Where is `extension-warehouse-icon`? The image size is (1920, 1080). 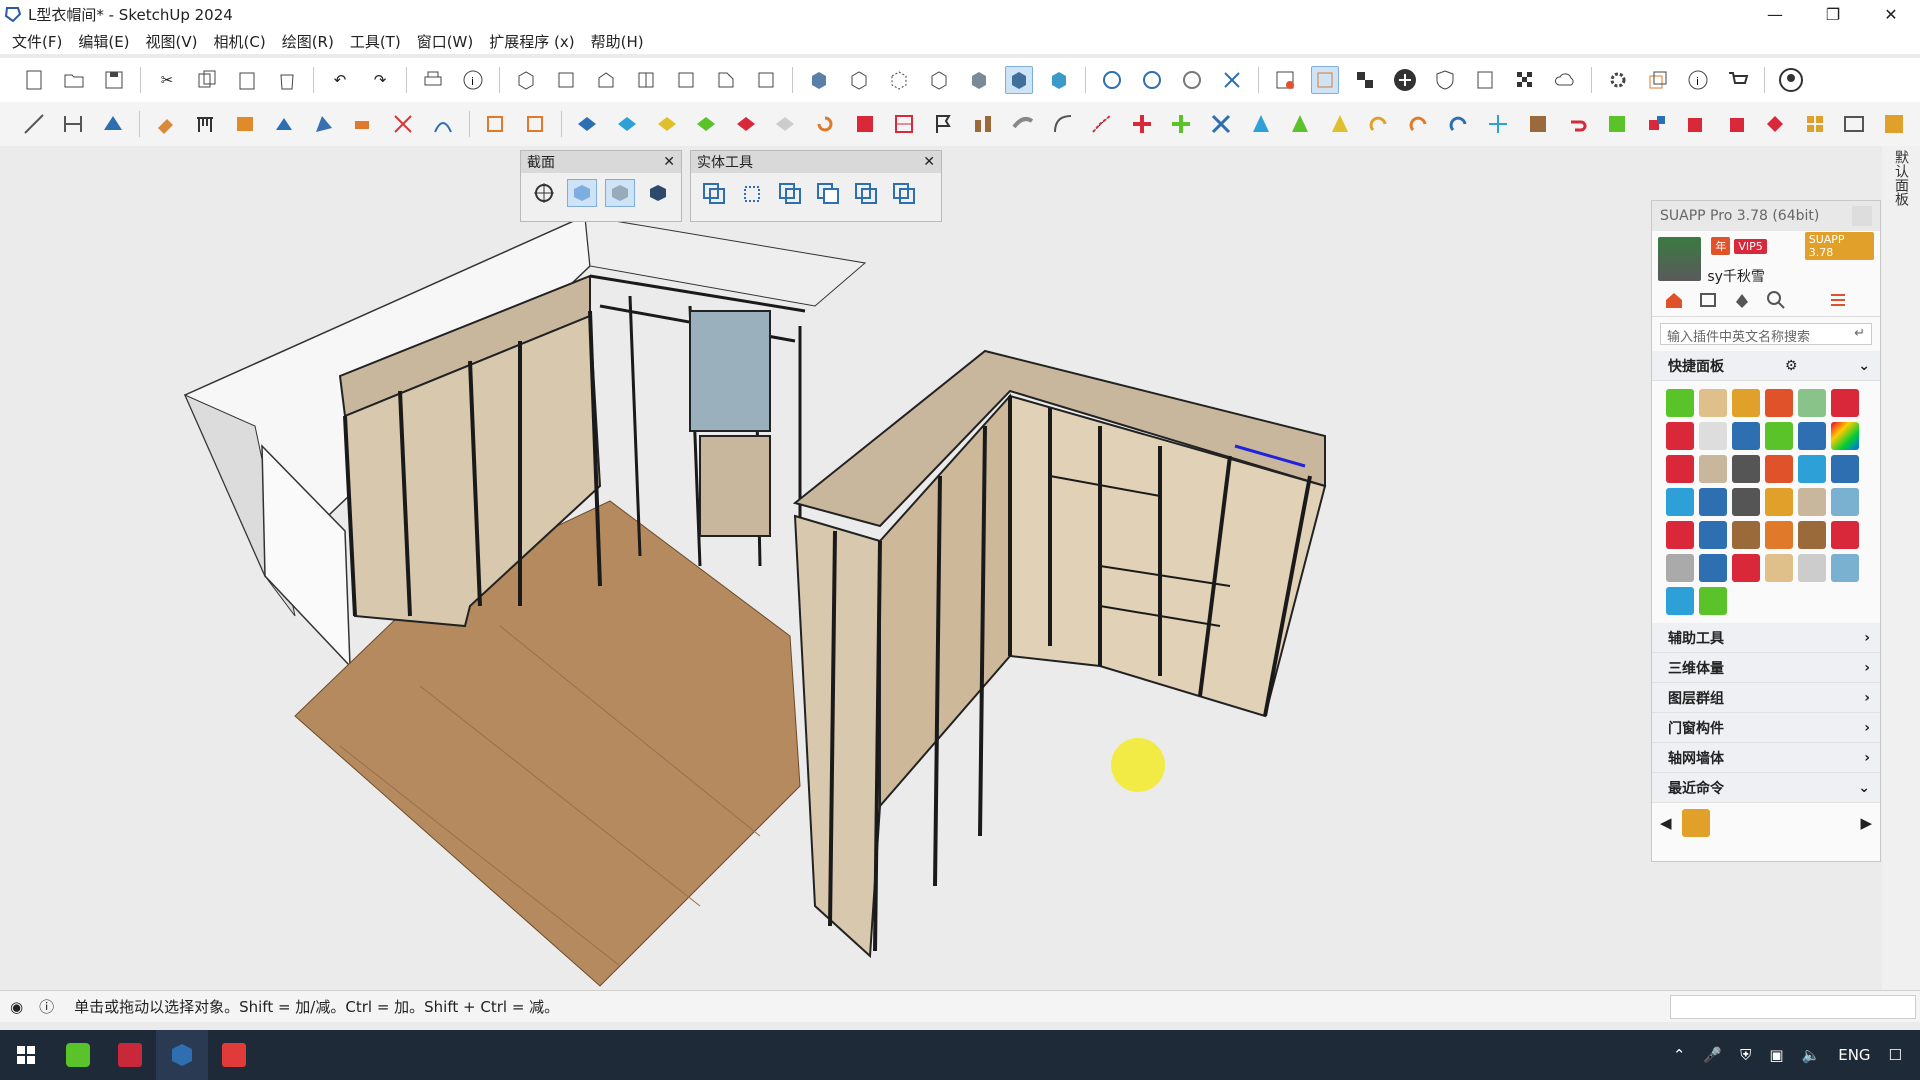 extension-warehouse-icon is located at coordinates (1232, 80).